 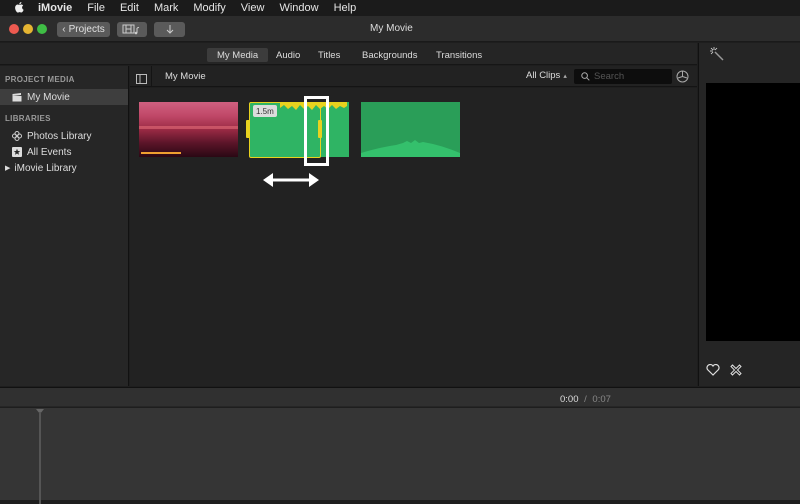 What do you see at coordinates (391, 28) in the screenshot?
I see `window-title: My Movie` at bounding box center [391, 28].